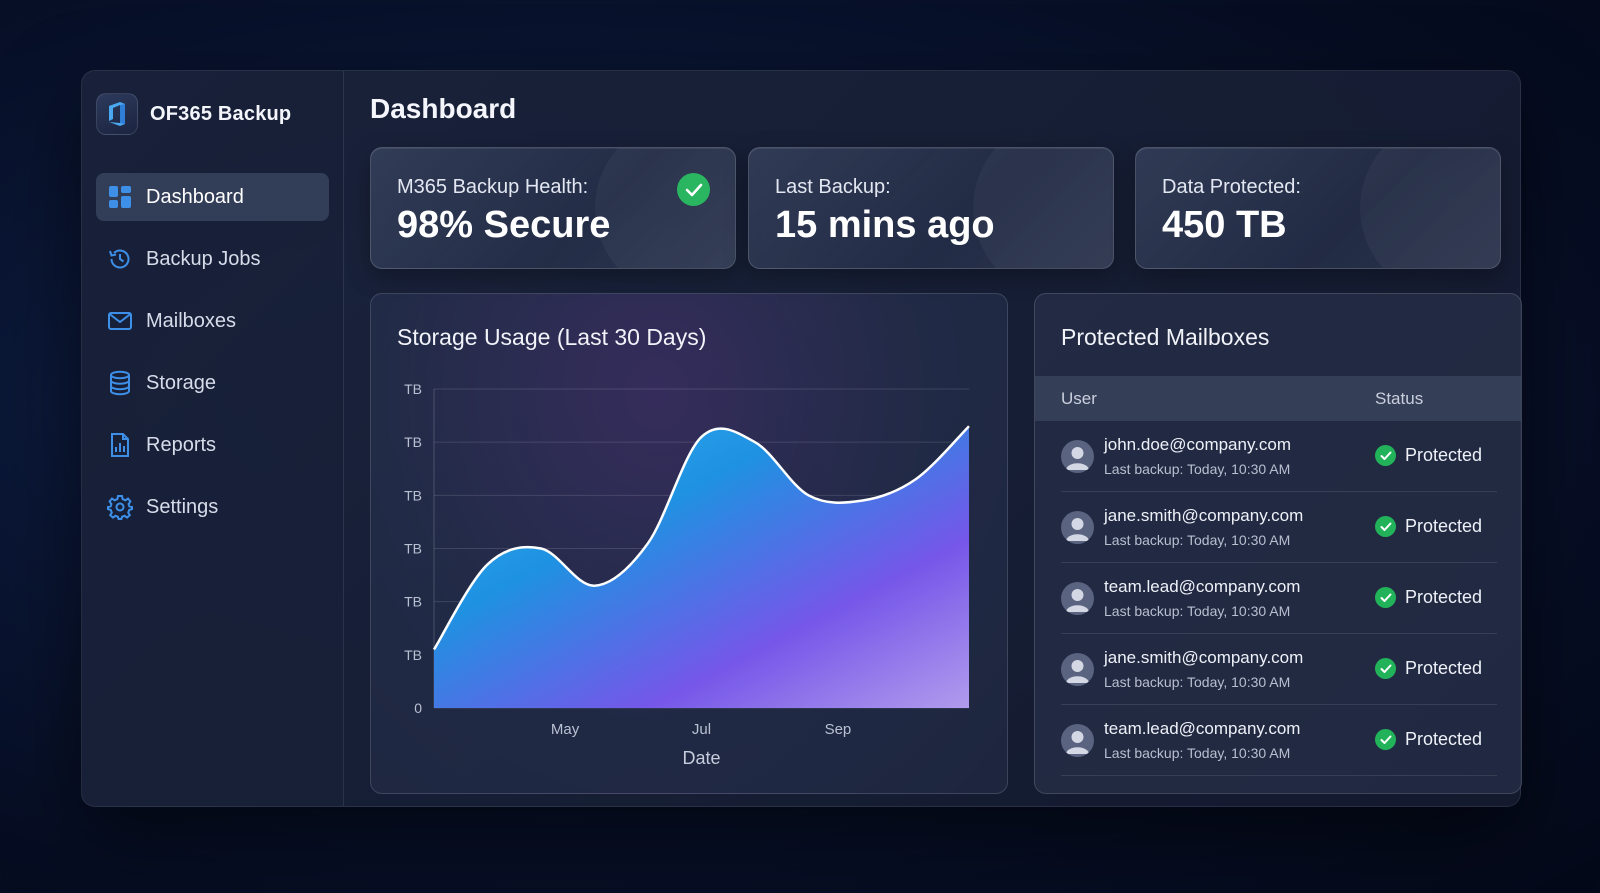  I want to click on stat-card-health: M365 Backup Health: 98% Secure, so click(553, 208).